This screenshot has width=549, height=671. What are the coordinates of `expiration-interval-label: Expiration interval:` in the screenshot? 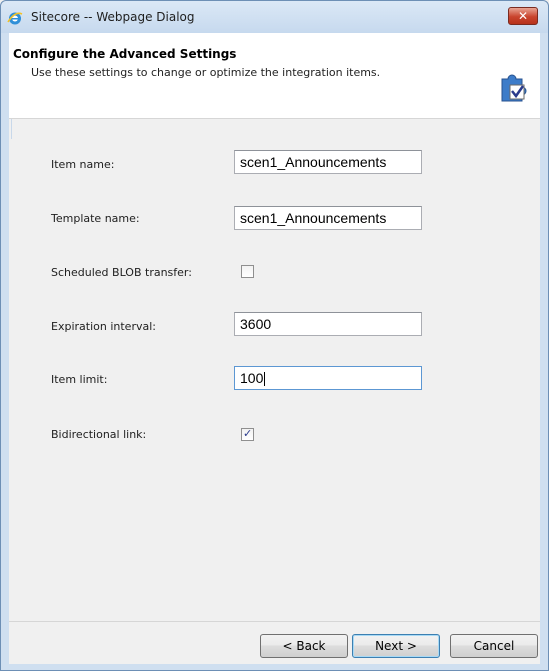 It's located at (103, 326).